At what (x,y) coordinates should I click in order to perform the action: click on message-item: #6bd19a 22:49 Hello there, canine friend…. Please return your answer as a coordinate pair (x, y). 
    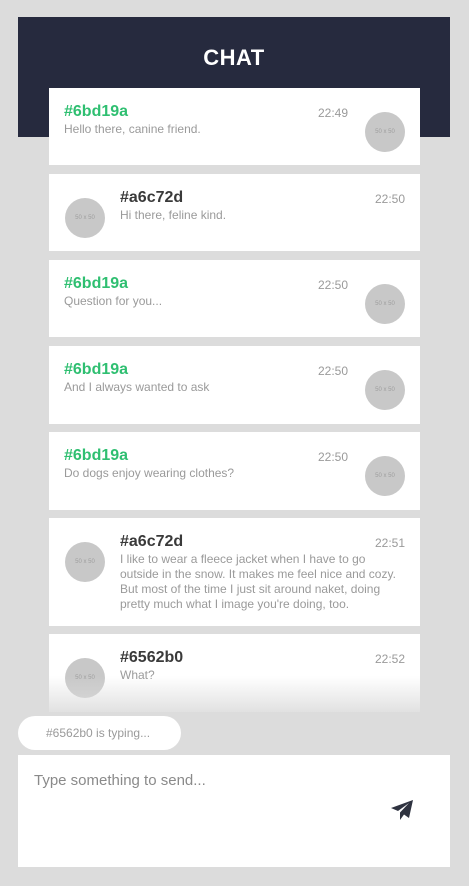
    Looking at the image, I should click on (234, 126).